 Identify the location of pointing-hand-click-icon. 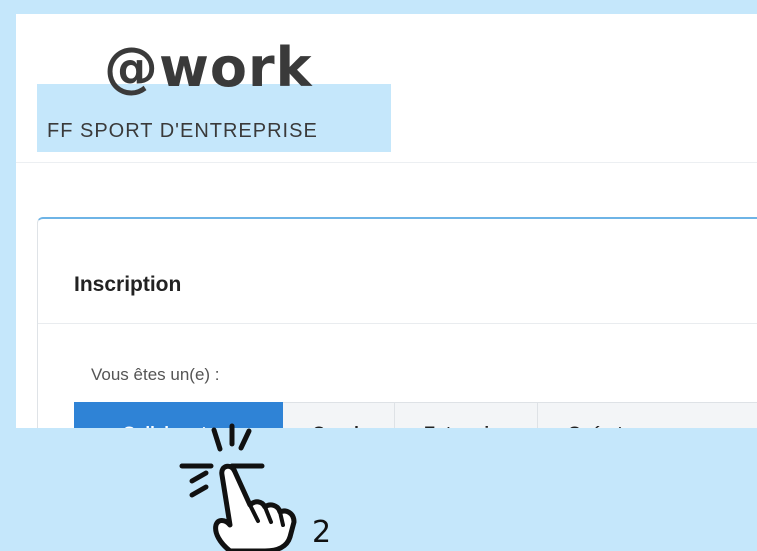
(238, 487).